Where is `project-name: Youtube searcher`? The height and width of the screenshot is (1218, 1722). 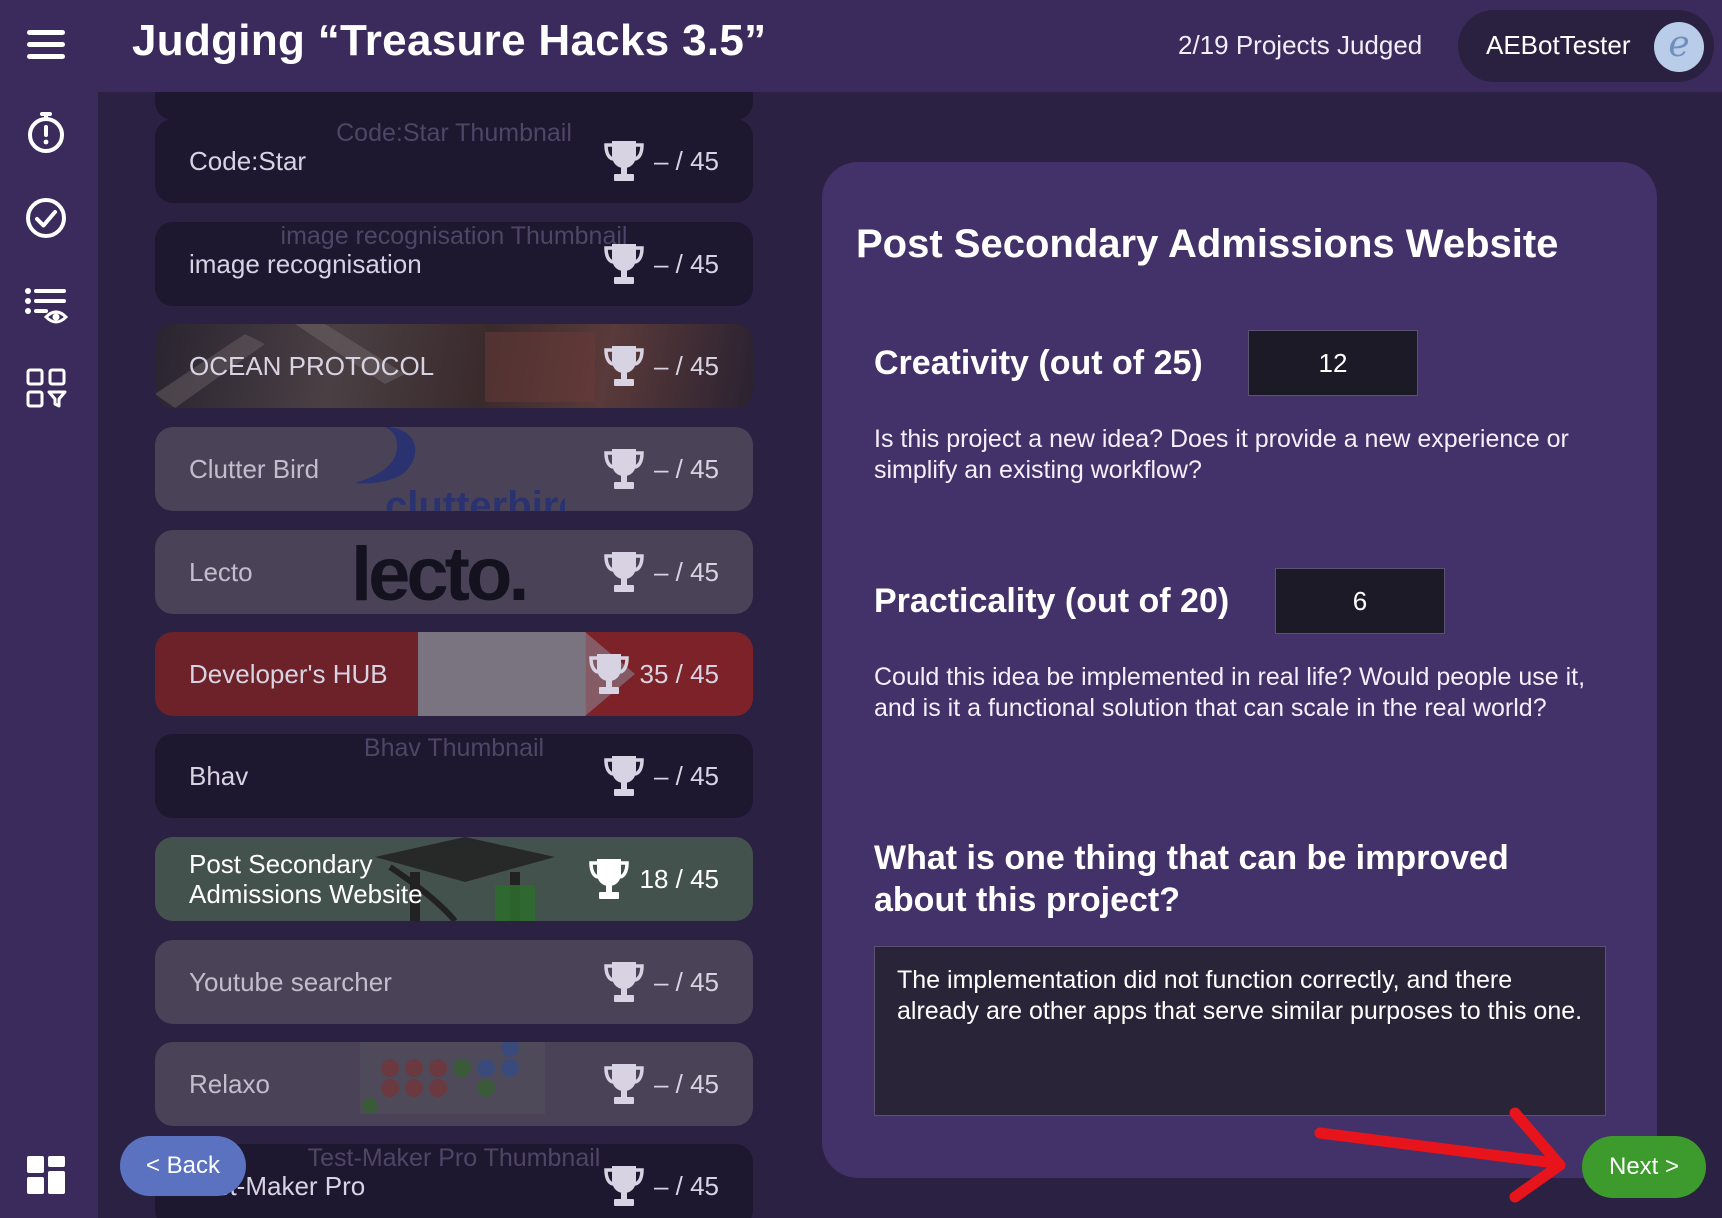 project-name: Youtube searcher is located at coordinates (290, 982).